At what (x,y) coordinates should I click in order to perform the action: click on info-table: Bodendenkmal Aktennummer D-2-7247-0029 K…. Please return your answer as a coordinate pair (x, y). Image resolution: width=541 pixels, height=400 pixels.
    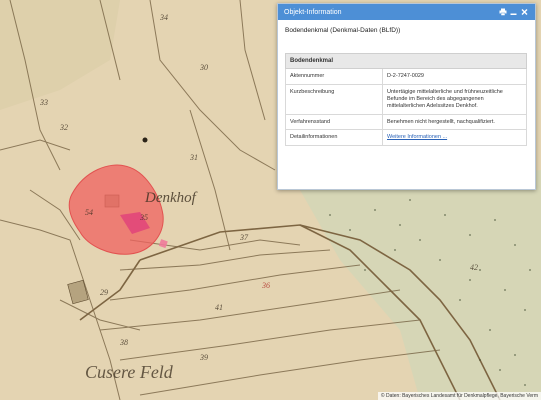
    Looking at the image, I should click on (406, 100).